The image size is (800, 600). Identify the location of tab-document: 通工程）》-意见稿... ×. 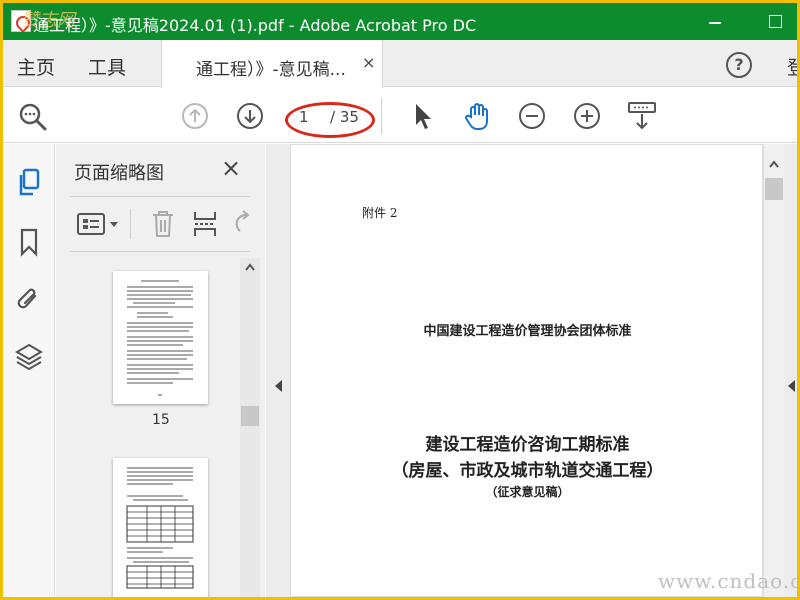
(272, 64).